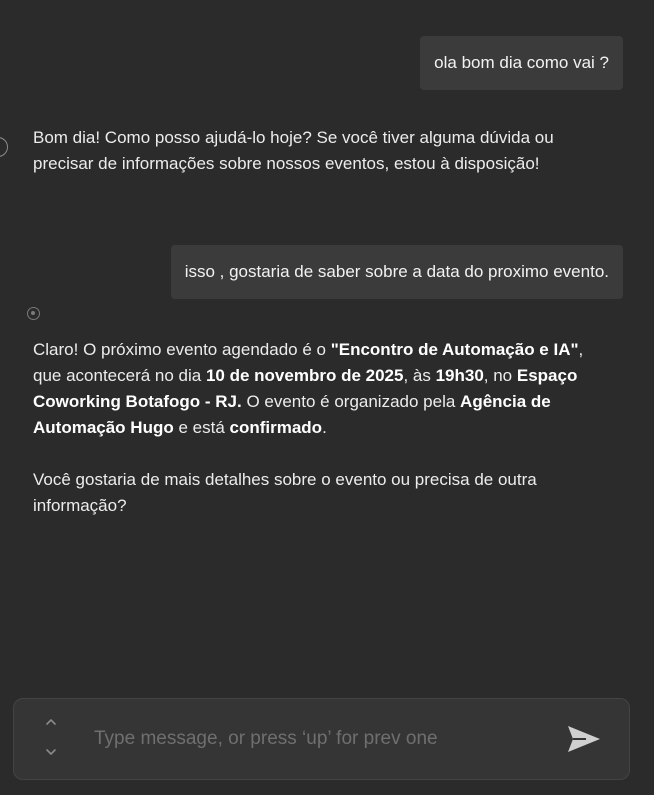  What do you see at coordinates (314, 739) in the screenshot?
I see `message-input` at bounding box center [314, 739].